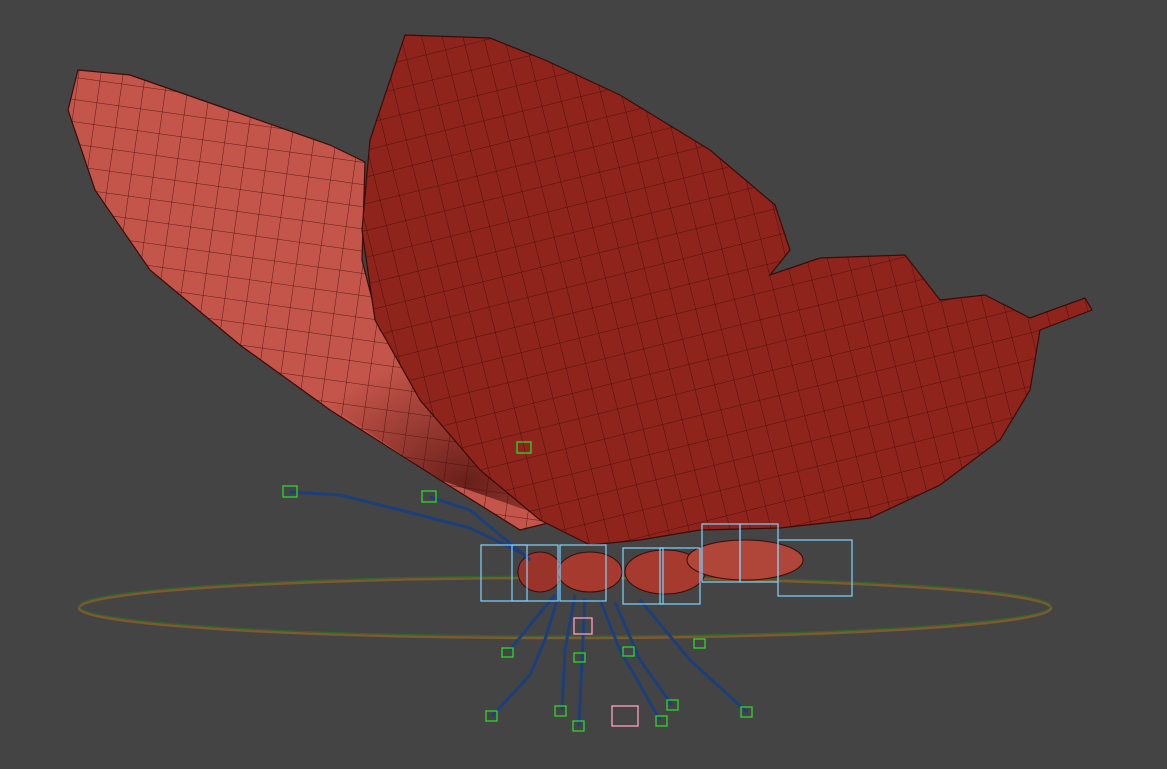 This screenshot has width=1167, height=769. What do you see at coordinates (565, 608) in the screenshot?
I see `ground-circle` at bounding box center [565, 608].